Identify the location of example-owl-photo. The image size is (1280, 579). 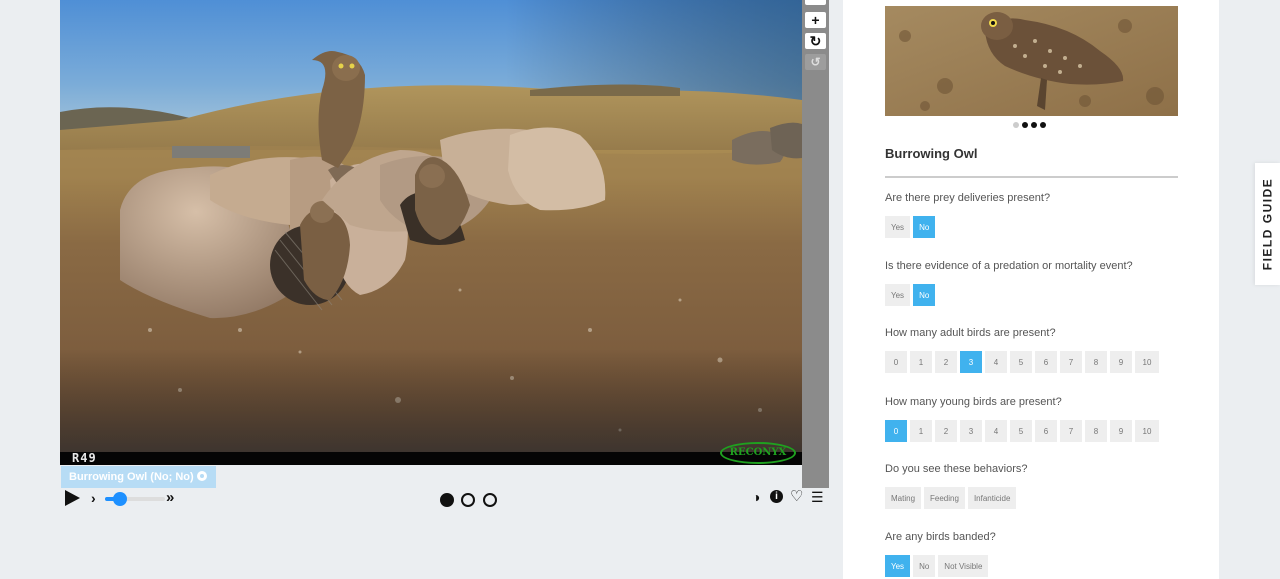
(1031, 61).